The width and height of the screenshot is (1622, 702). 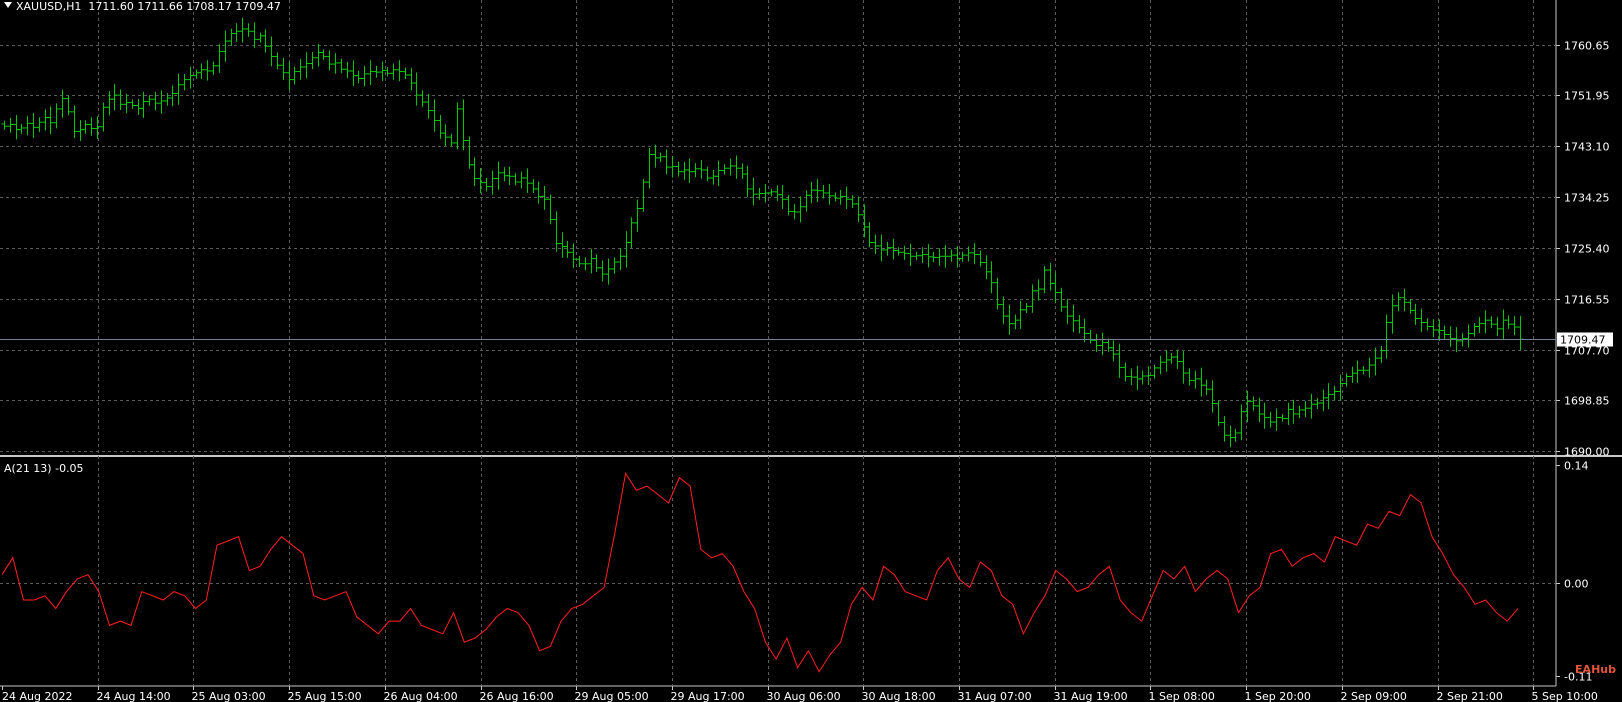 What do you see at coordinates (8, 5) in the screenshot?
I see `dropdown-triangle-icon` at bounding box center [8, 5].